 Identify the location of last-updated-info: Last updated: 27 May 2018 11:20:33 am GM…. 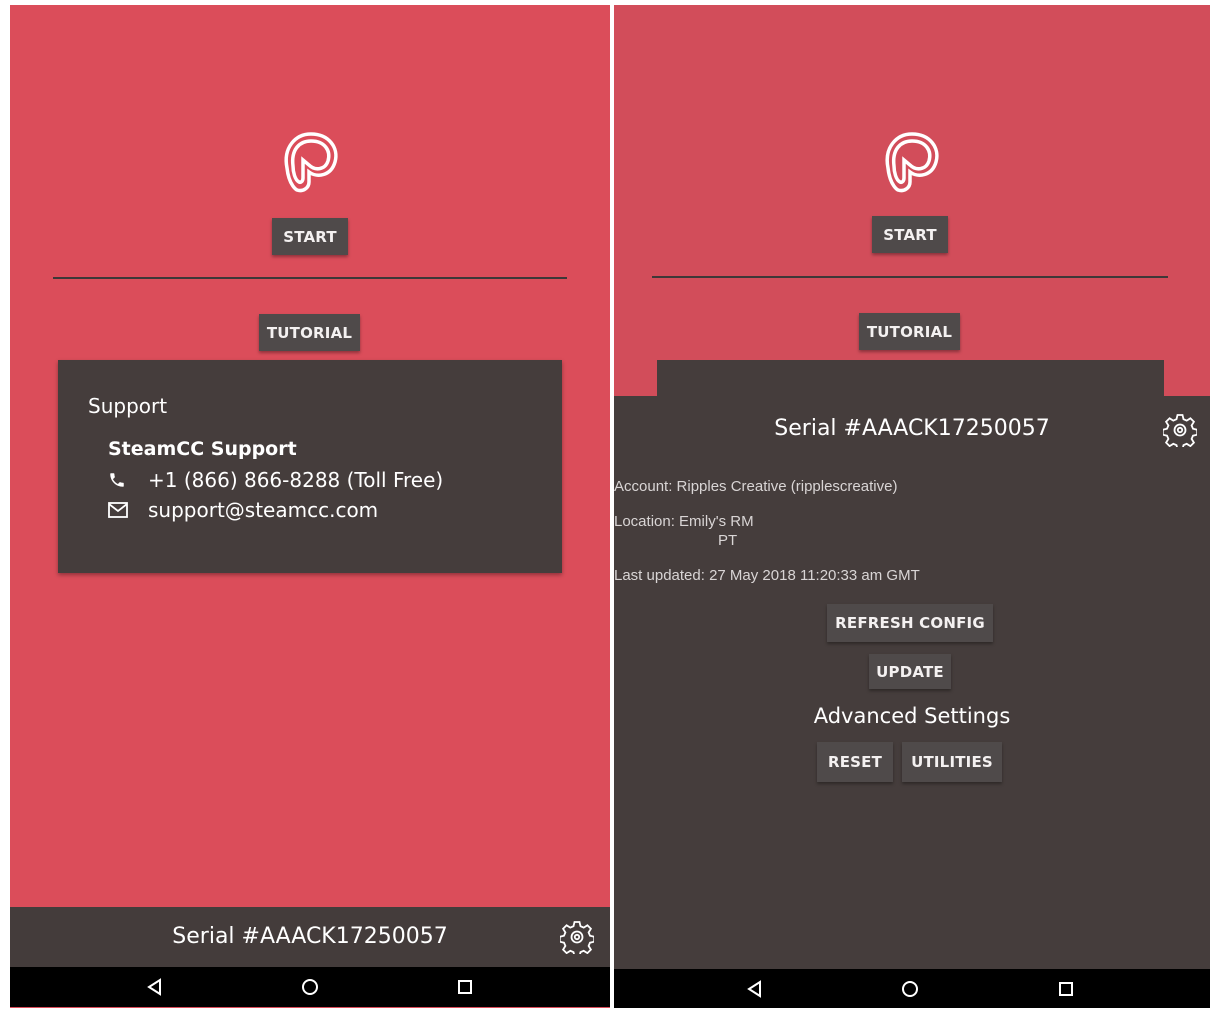
(767, 575).